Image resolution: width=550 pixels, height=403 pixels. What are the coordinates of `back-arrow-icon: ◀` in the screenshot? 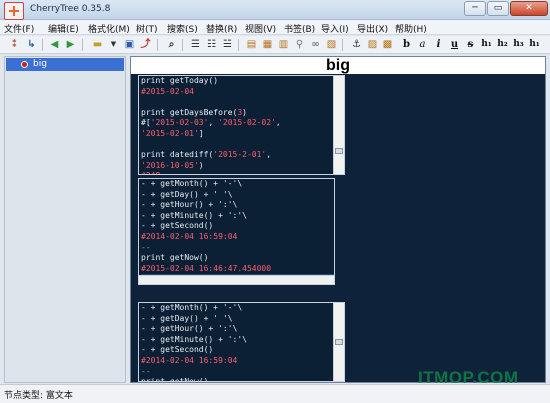 It's located at (54, 44).